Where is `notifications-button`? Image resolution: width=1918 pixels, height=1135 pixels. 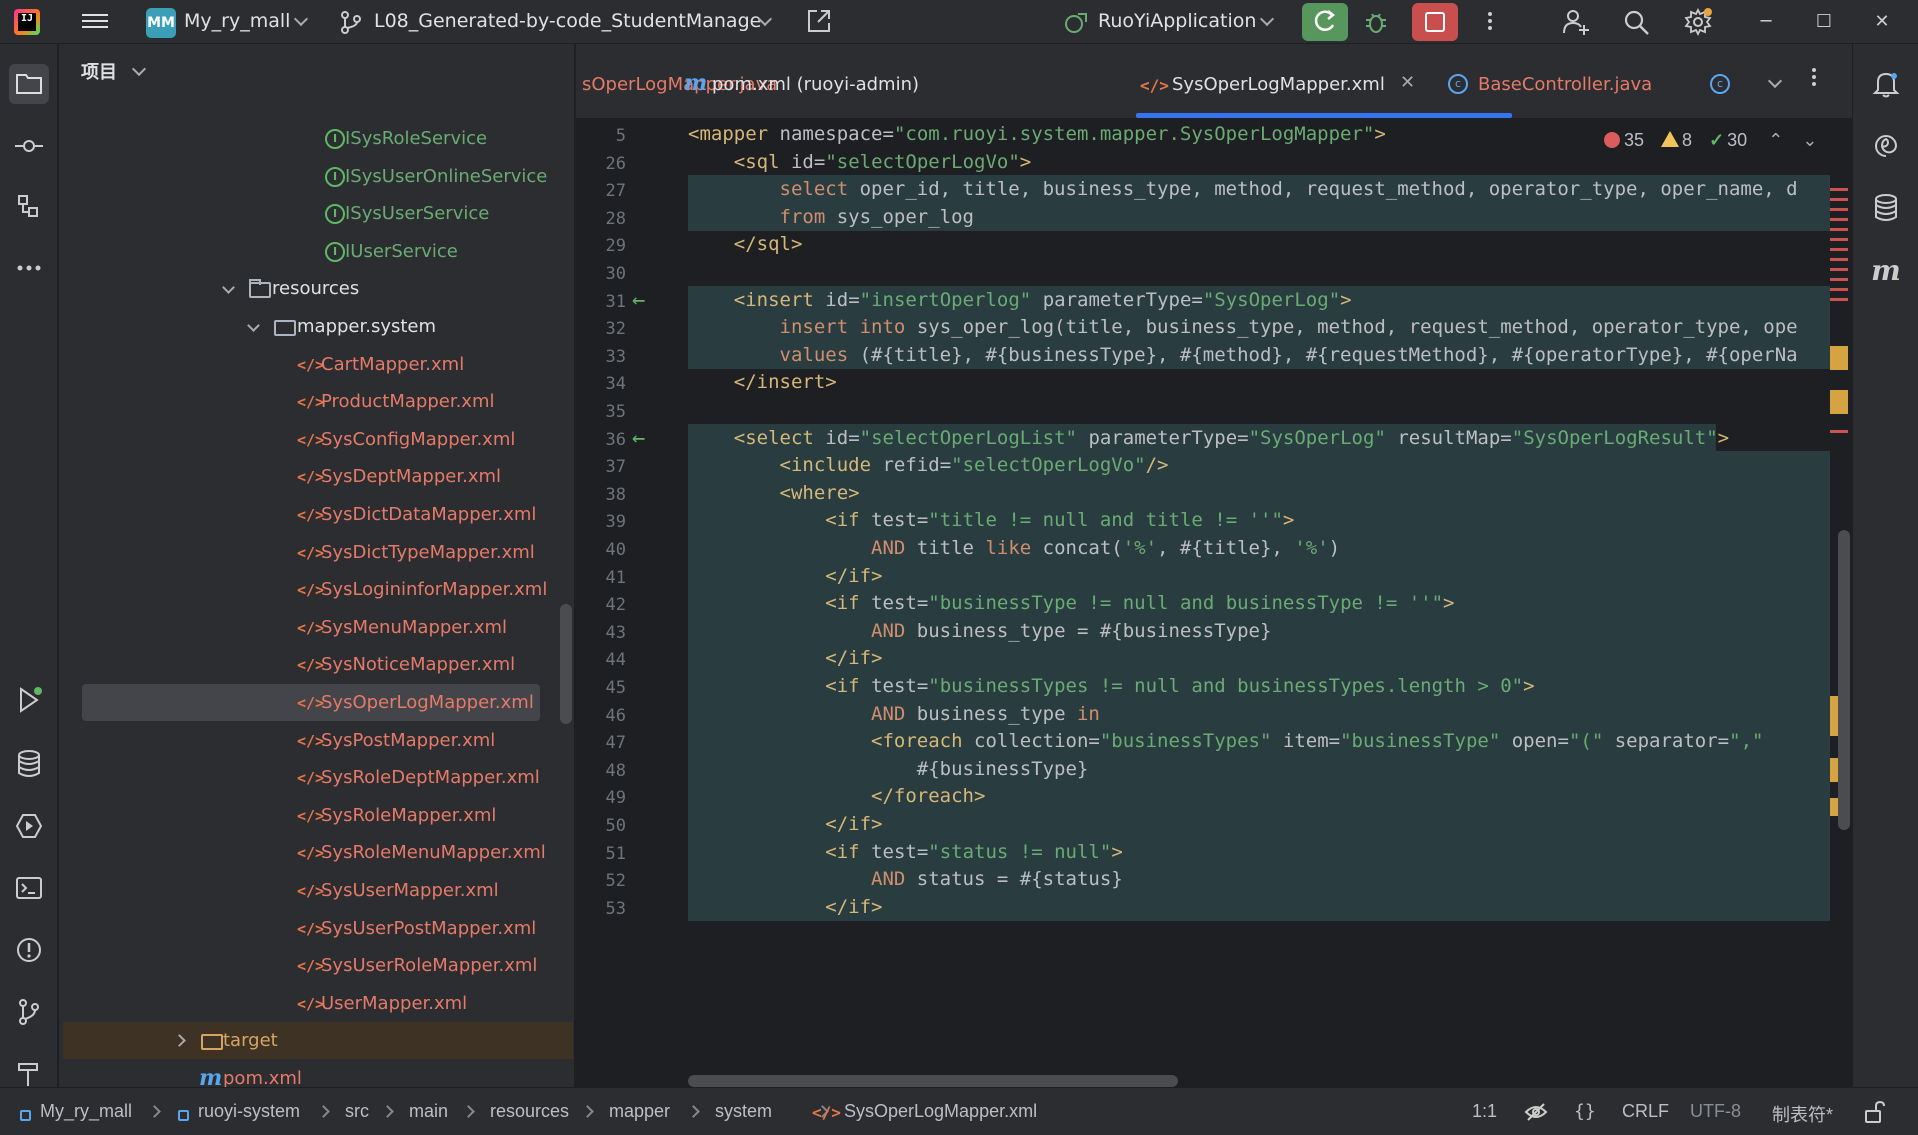
notifications-button is located at coordinates (1886, 84).